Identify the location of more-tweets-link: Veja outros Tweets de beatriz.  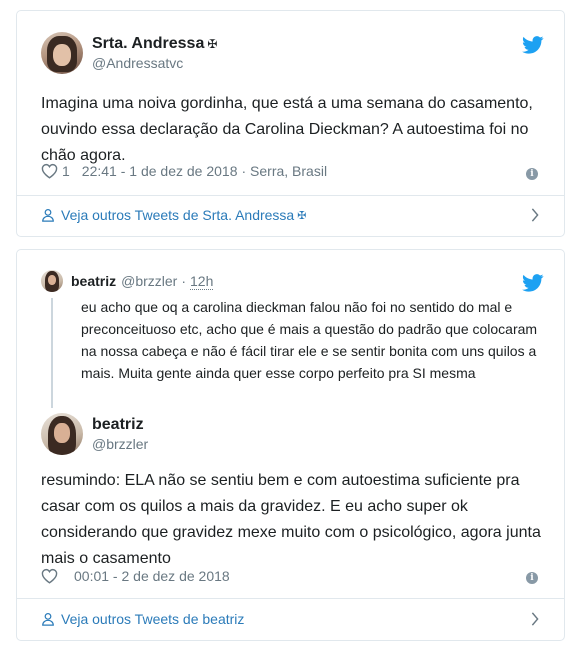
(290, 619).